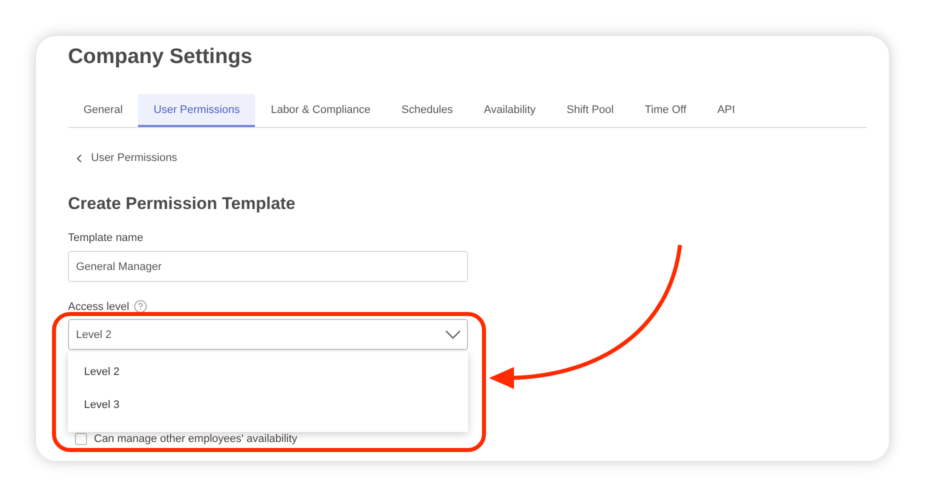  What do you see at coordinates (94, 405) in the screenshot?
I see `dropdown-option: Level 3` at bounding box center [94, 405].